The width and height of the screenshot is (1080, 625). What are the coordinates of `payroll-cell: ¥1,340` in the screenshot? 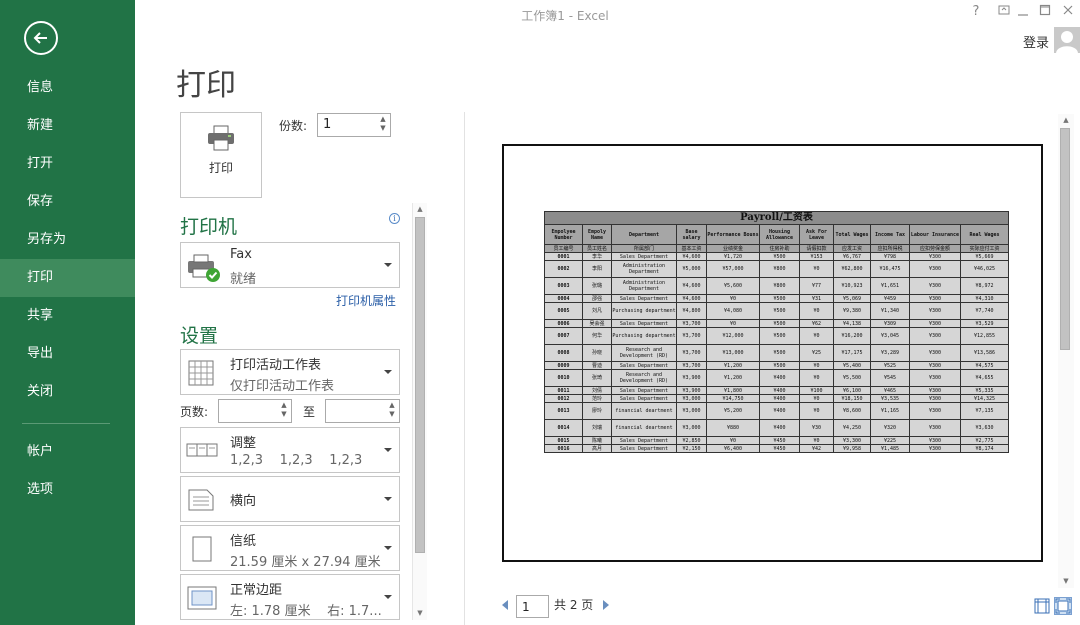 It's located at (890, 311).